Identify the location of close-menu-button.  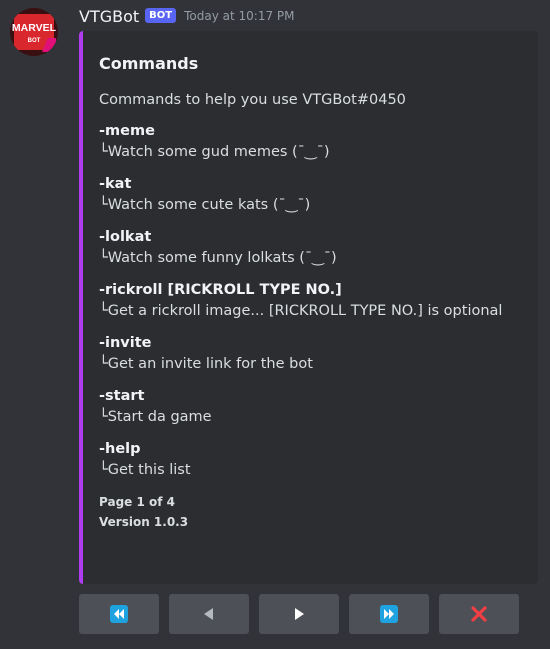
(479, 614).